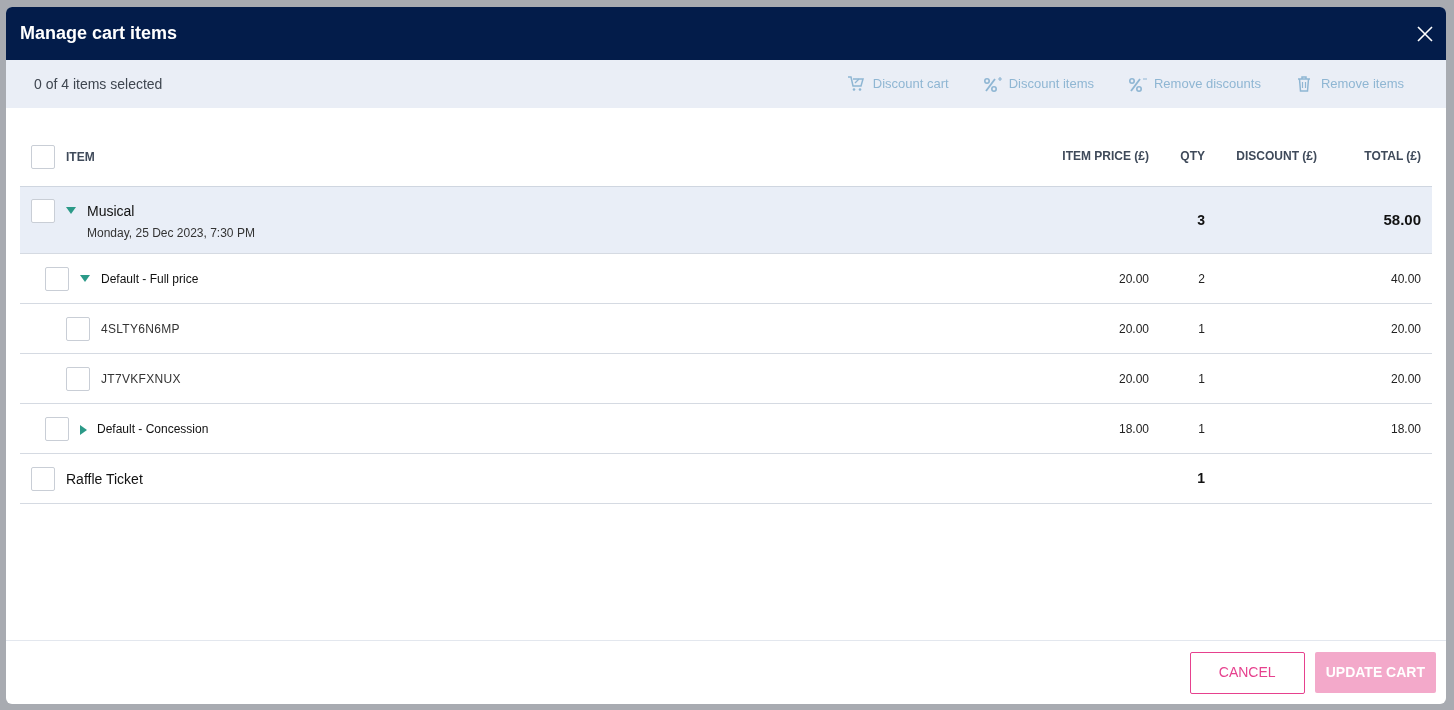  I want to click on cart-icon, so click(856, 84).